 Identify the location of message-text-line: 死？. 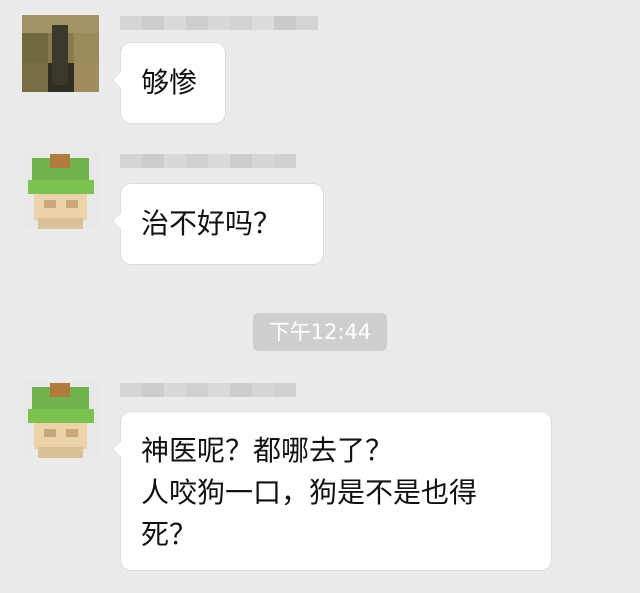
(169, 534).